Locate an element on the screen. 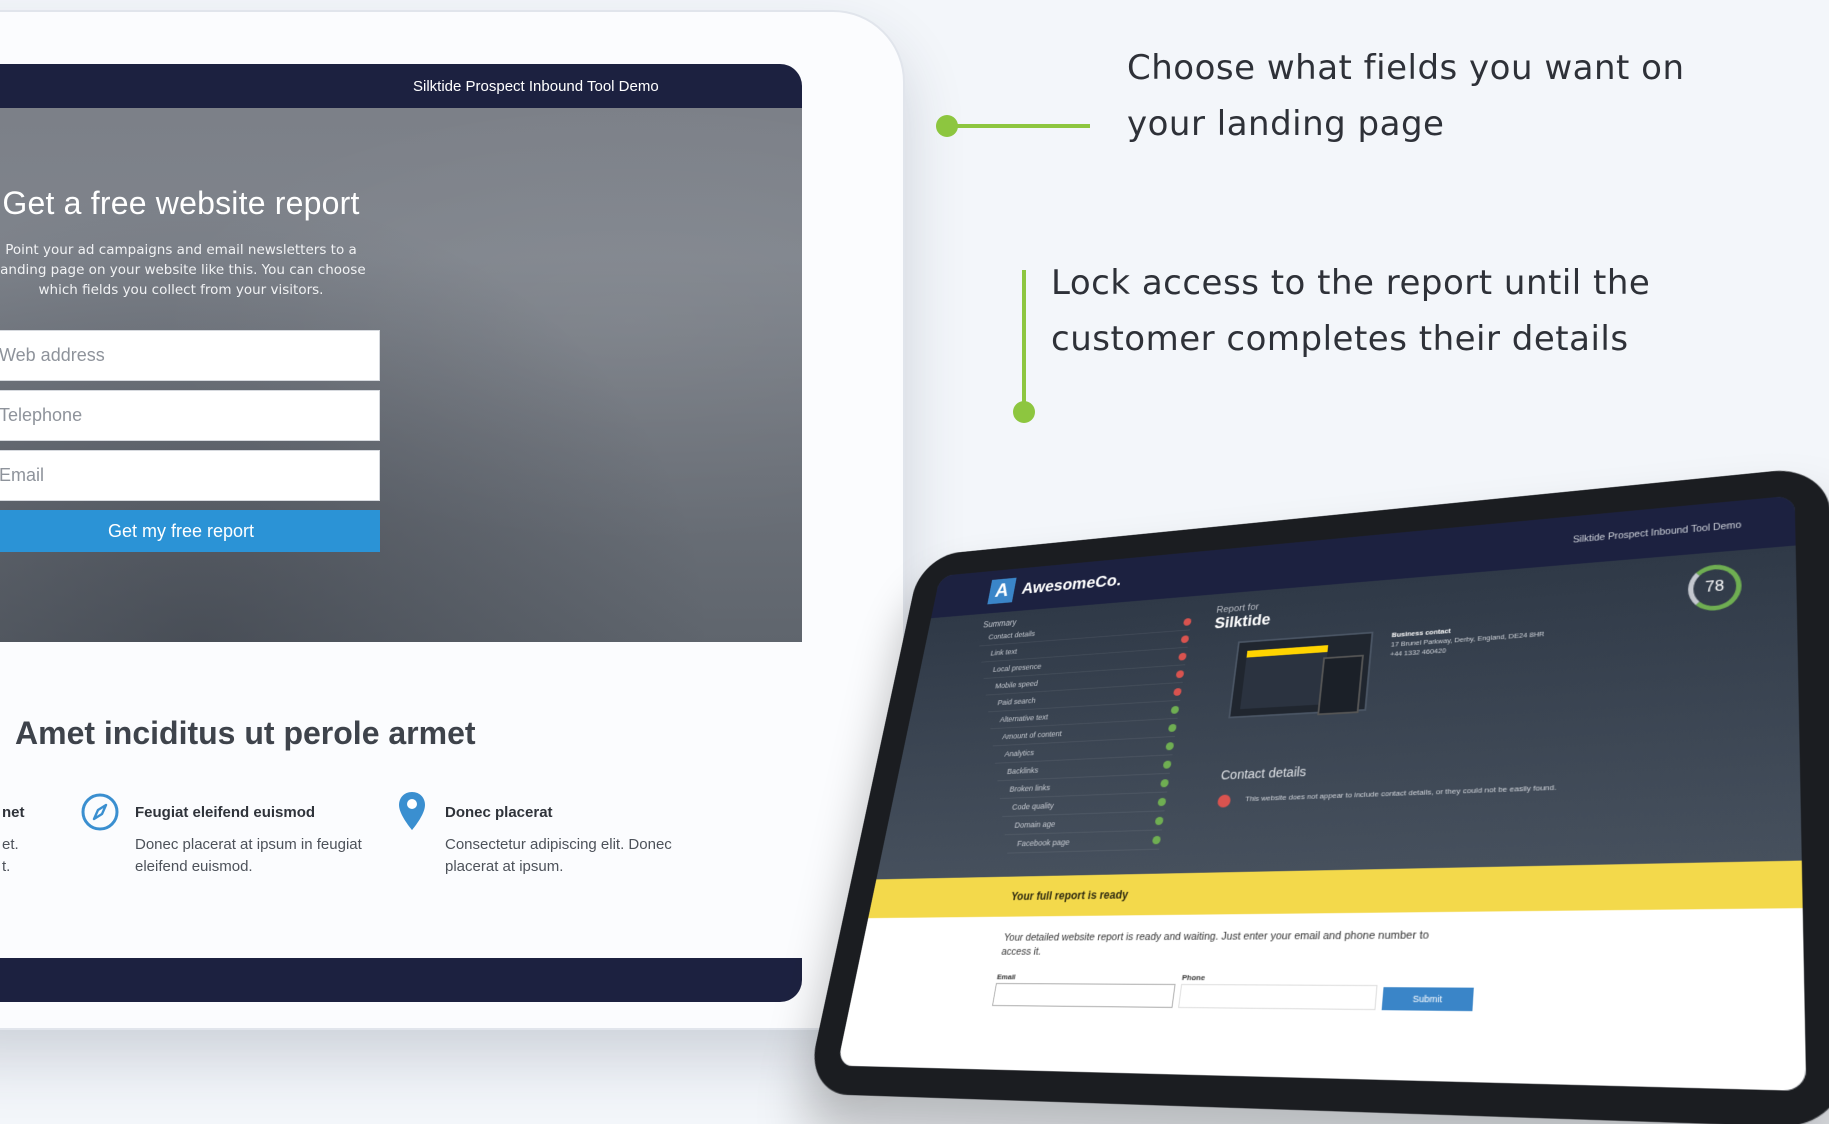  features-section-title: Amet inciditus ut perole armet is located at coordinates (245, 733).